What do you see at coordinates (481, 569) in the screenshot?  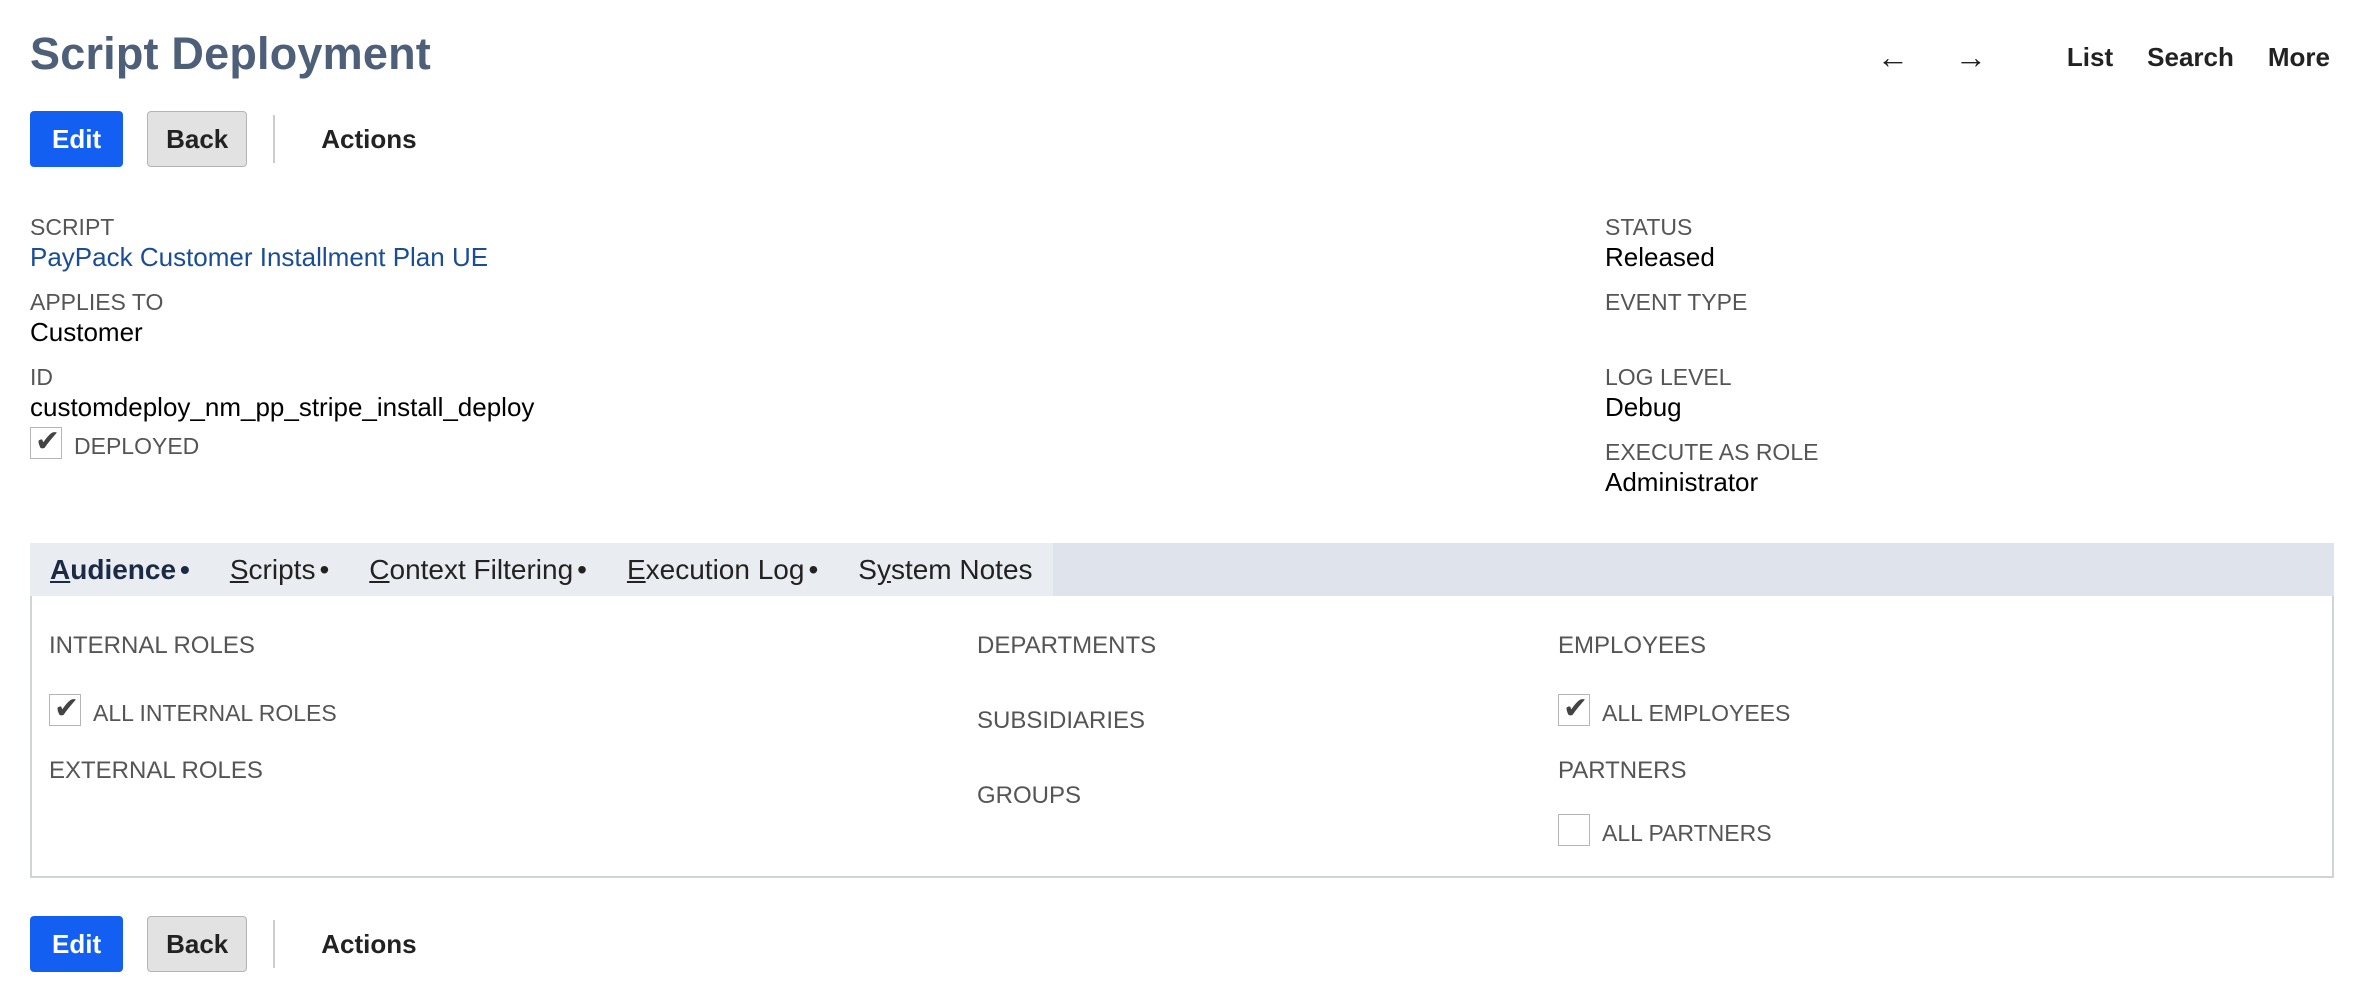 I see `tab-context-filtering-label: ontext Filtering` at bounding box center [481, 569].